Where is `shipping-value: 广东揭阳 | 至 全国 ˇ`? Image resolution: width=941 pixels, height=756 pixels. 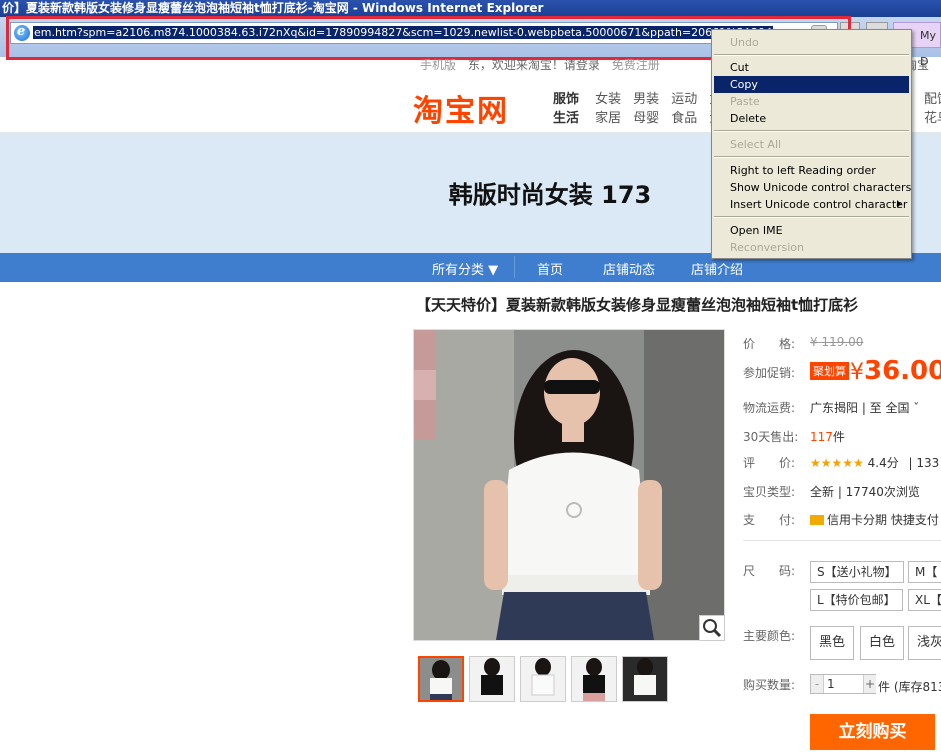 shipping-value: 广东揭阳 | 至 全国 ˇ is located at coordinates (864, 407).